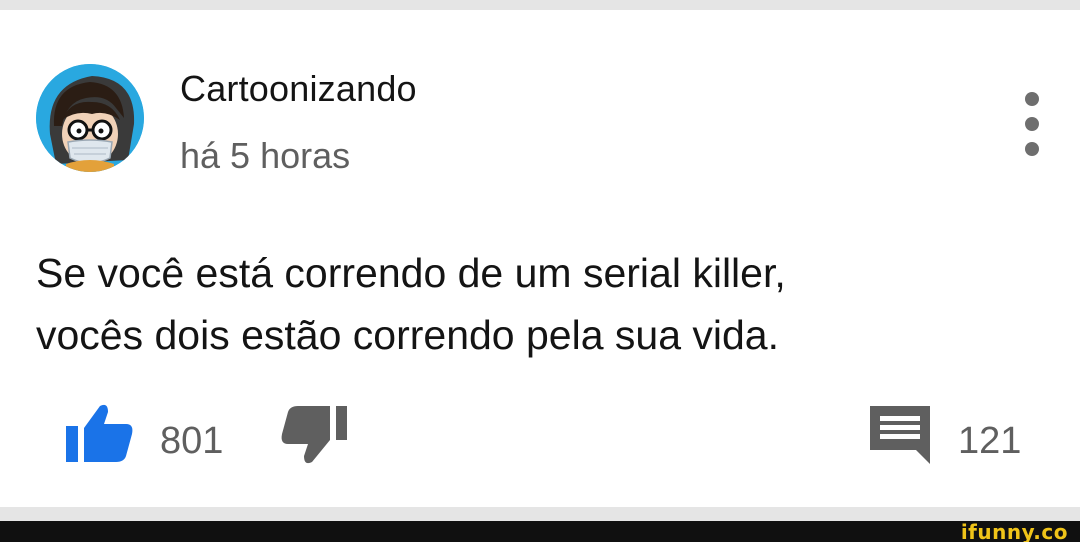 This screenshot has height=542, width=1080. Describe the element at coordinates (540, 531) in the screenshot. I see `footer-bar` at that location.